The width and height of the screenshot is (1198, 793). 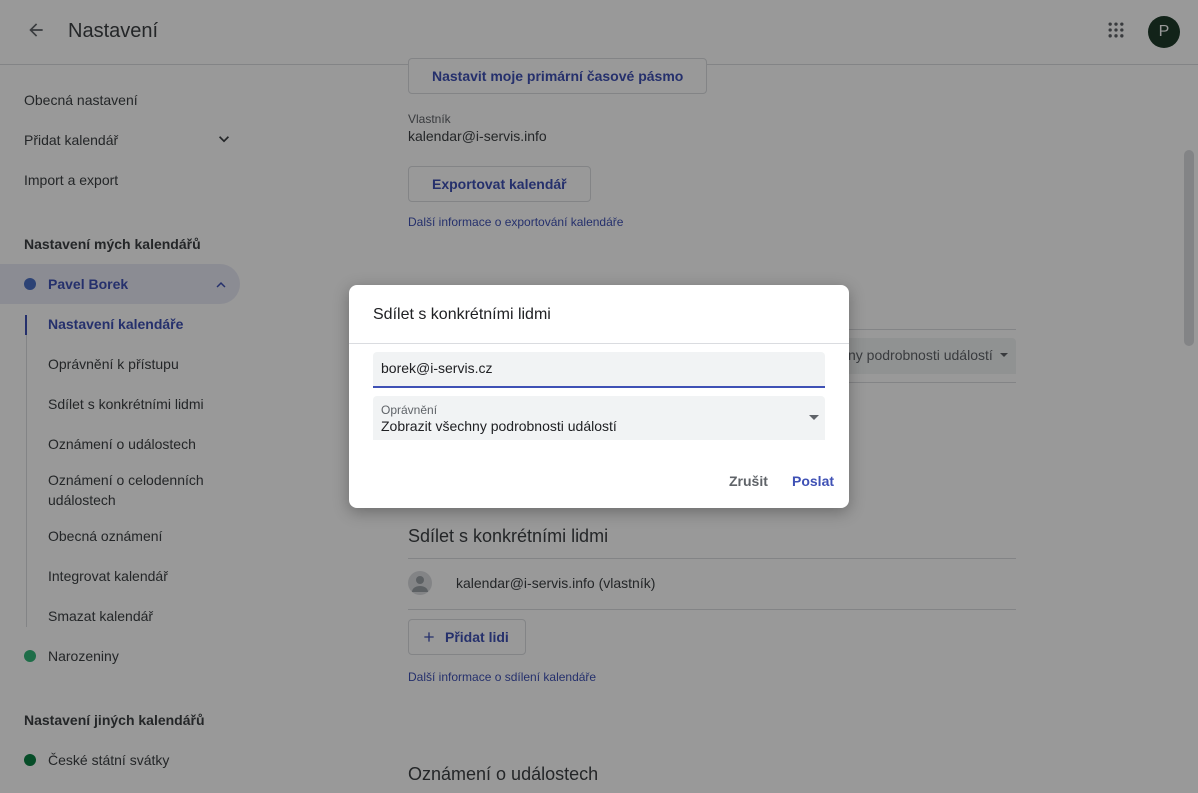 What do you see at coordinates (596, 368) in the screenshot?
I see `email-input` at bounding box center [596, 368].